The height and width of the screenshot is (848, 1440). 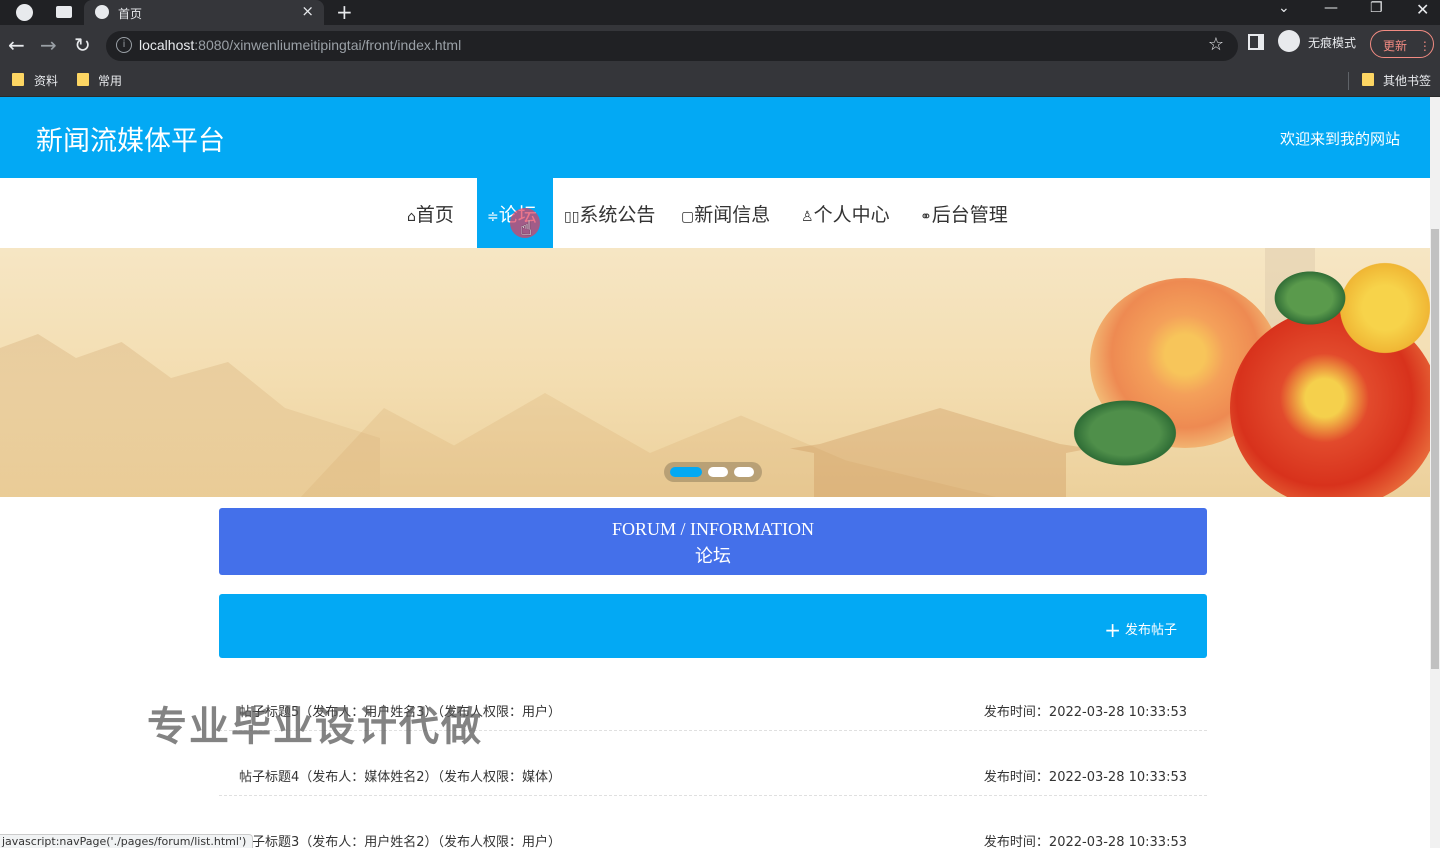 I want to click on incognito-label: 无痕模式, so click(x=1332, y=43).